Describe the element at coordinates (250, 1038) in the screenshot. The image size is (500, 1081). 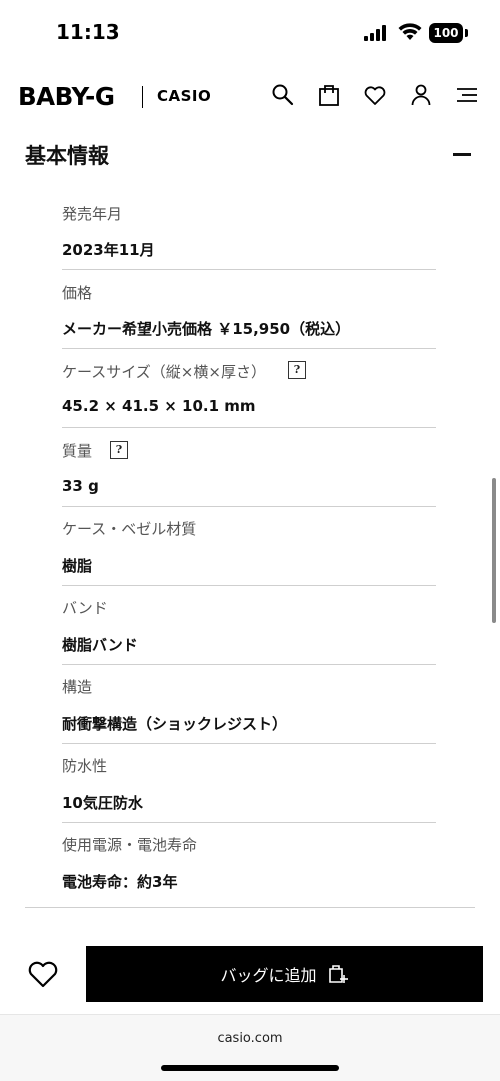
I see `url-text: casio.com` at that location.